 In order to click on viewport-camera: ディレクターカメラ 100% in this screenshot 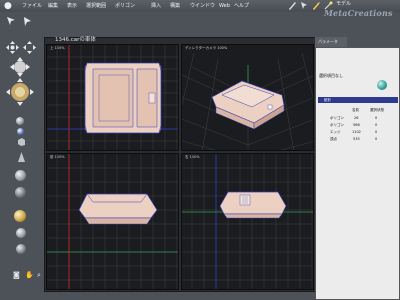, I will do `click(247, 97)`.